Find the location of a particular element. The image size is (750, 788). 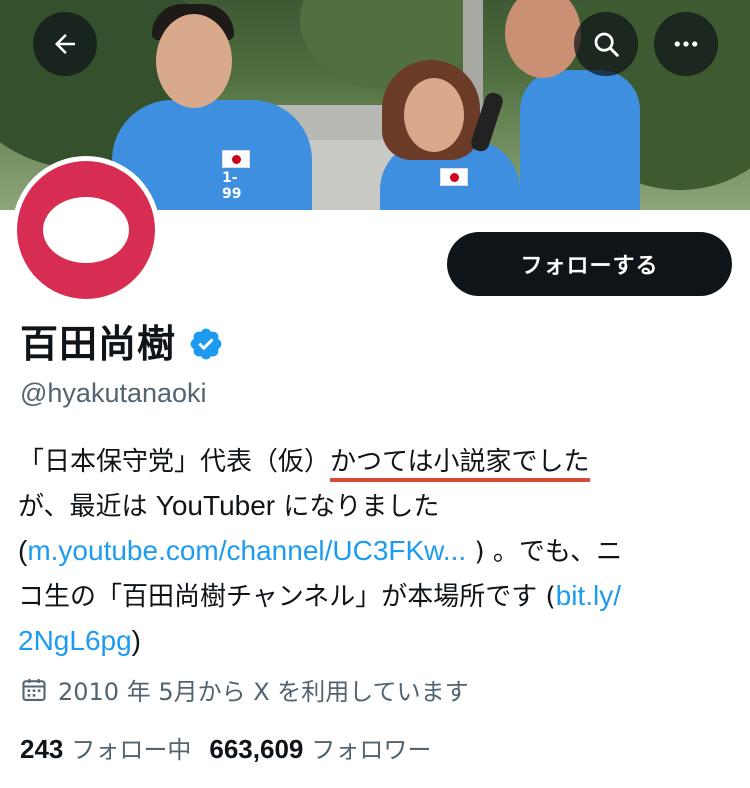

profile-name-row: 百田尚樹 is located at coordinates (122, 344).